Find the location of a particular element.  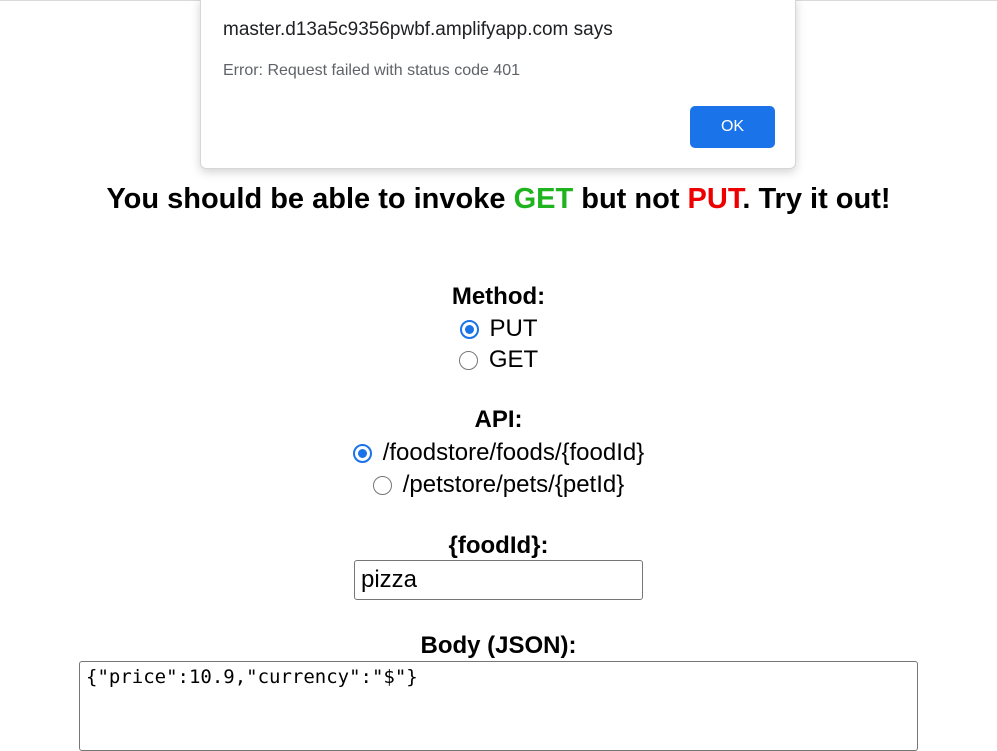

headline-get: GET is located at coordinates (543, 199).